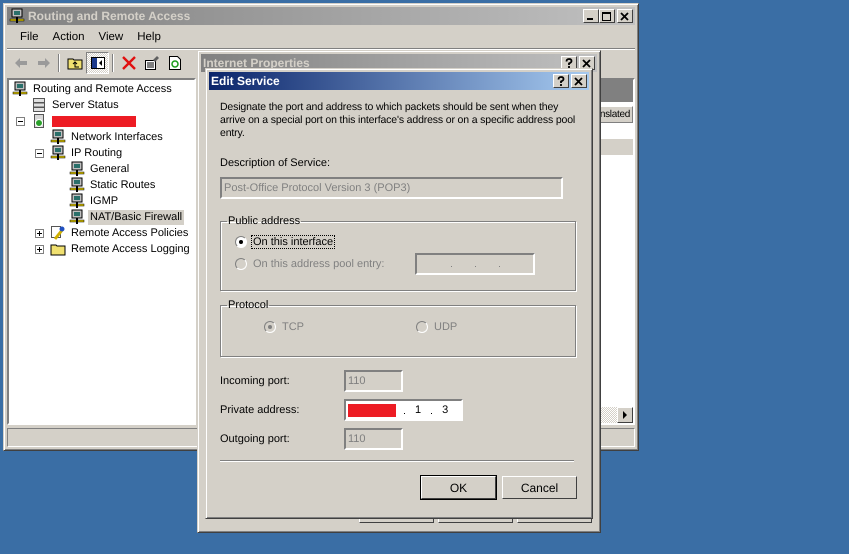  I want to click on radio-button, so click(241, 242).